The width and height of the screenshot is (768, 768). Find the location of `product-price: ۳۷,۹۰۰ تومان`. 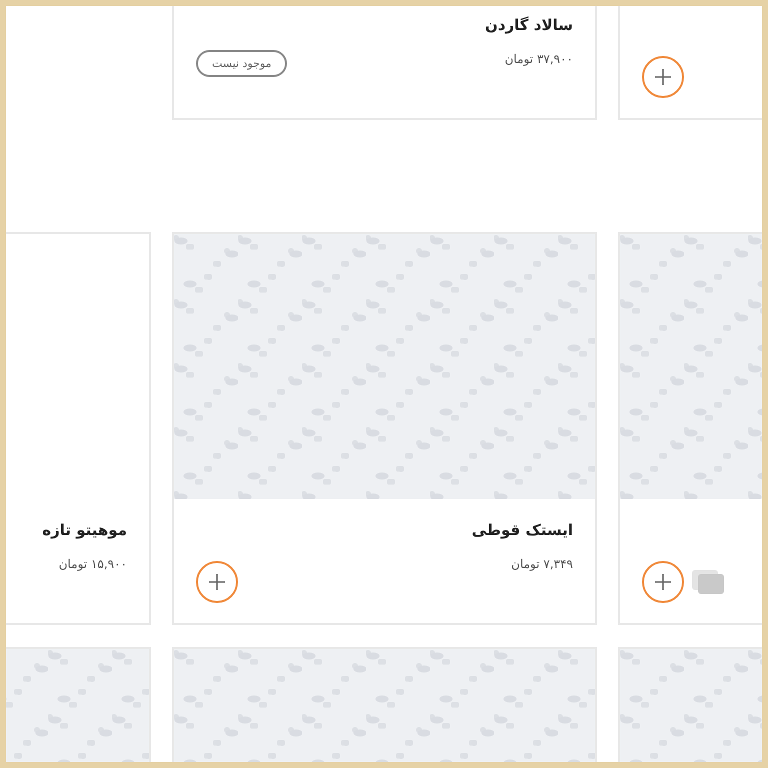

product-price: ۳۷,۹۰۰ تومان is located at coordinates (538, 59).